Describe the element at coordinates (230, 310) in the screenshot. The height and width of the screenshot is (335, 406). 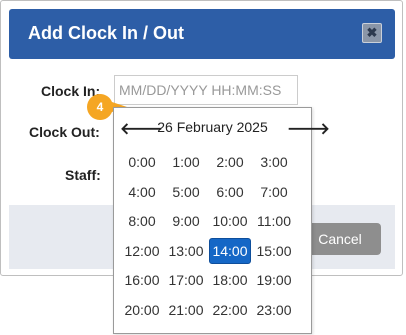
I see `time-option: 22:00` at that location.